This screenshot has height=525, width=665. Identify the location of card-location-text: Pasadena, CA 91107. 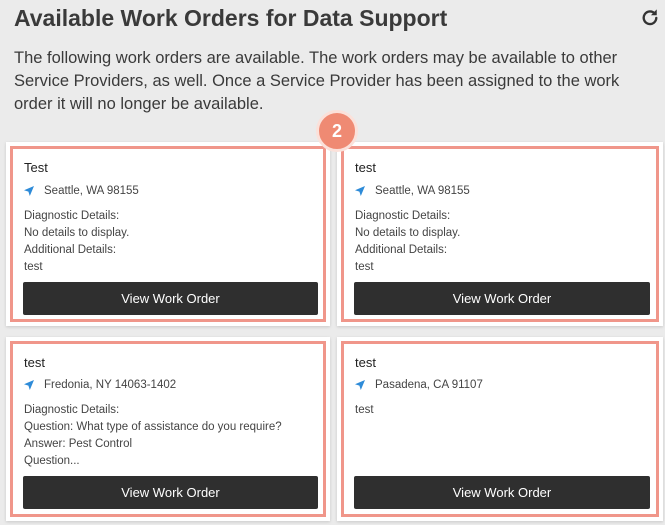
(429, 385).